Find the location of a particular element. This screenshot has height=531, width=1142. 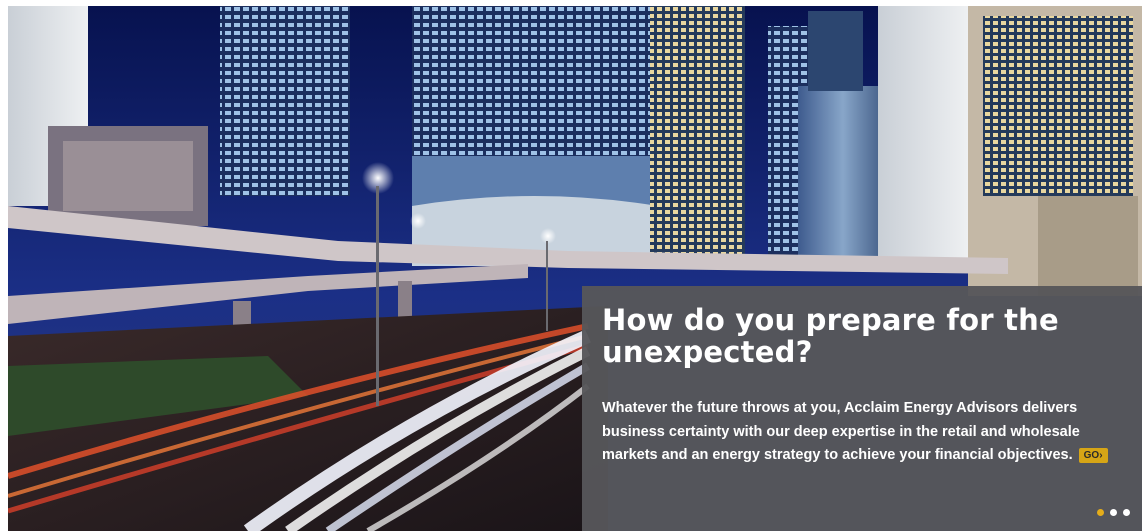

slide-indicator is located at coordinates (1113, 512).